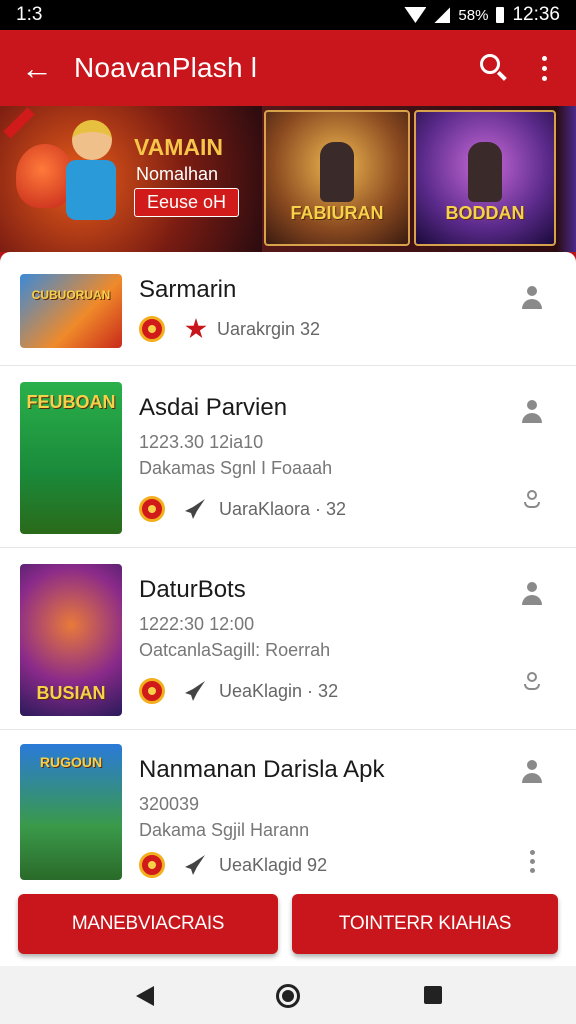  I want to click on wifi-icon, so click(415, 15).